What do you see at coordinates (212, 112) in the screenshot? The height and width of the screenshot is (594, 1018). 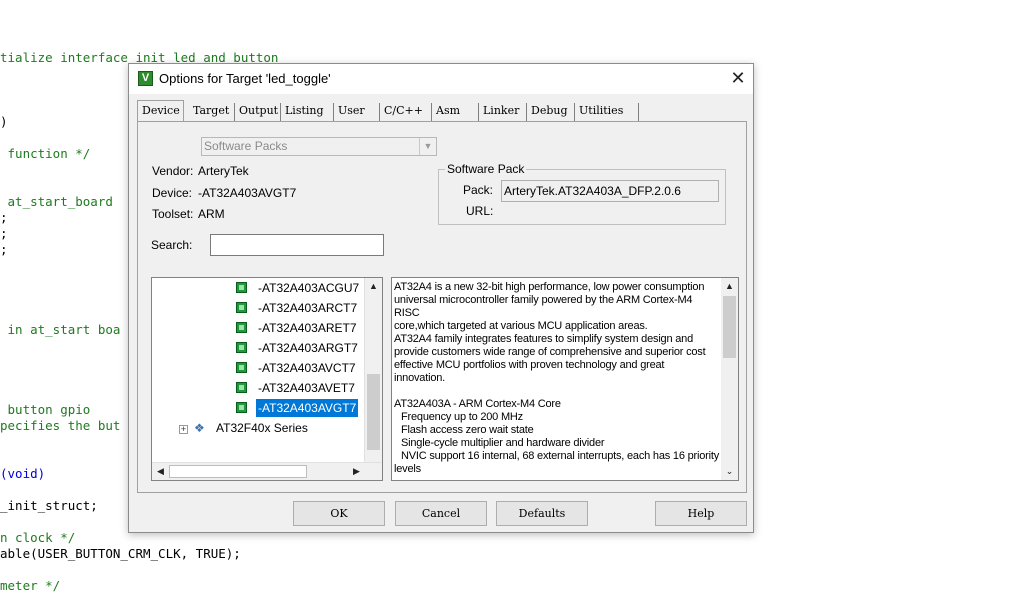 I see `tab-target: Target` at bounding box center [212, 112].